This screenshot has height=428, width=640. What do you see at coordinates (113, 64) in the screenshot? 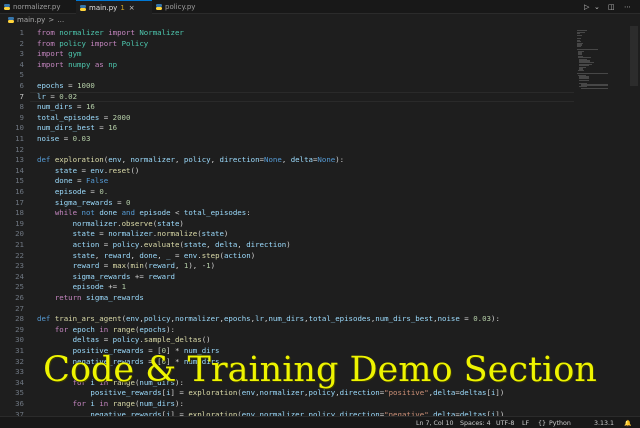
I see `code-token: np` at bounding box center [113, 64].